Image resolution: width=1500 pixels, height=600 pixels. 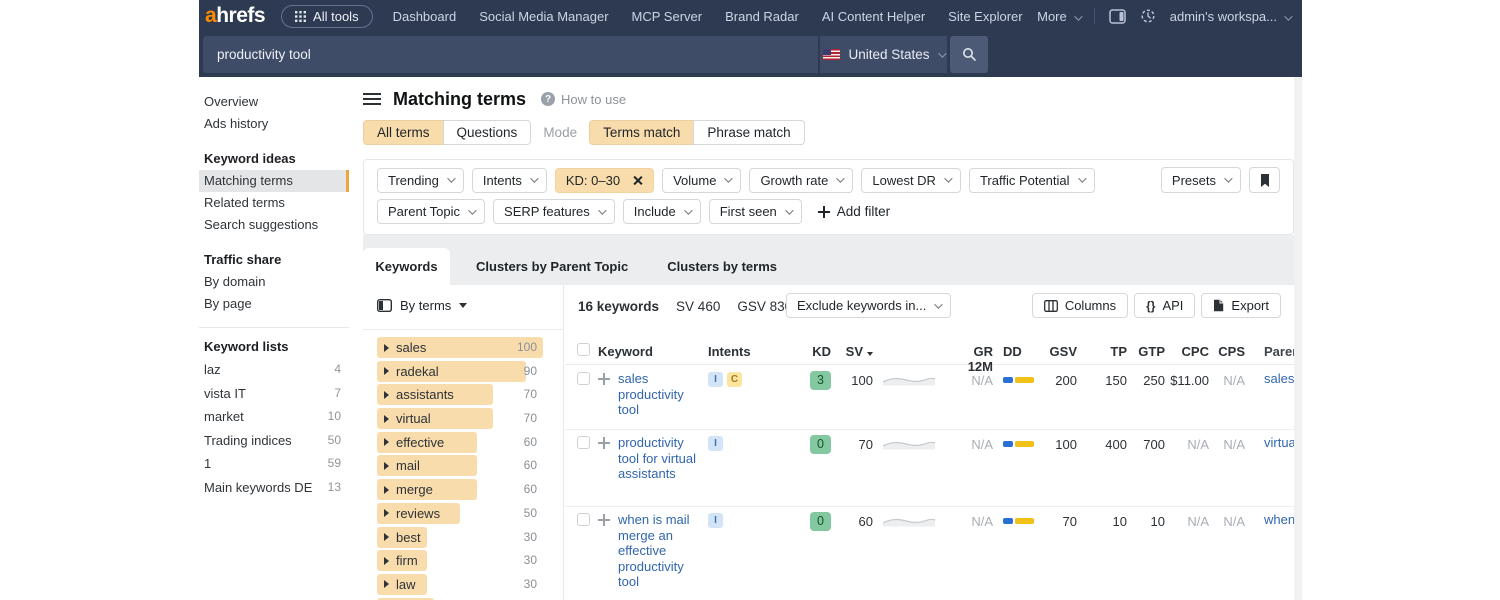 What do you see at coordinates (463, 371) in the screenshot?
I see `term-row: radekal 90` at bounding box center [463, 371].